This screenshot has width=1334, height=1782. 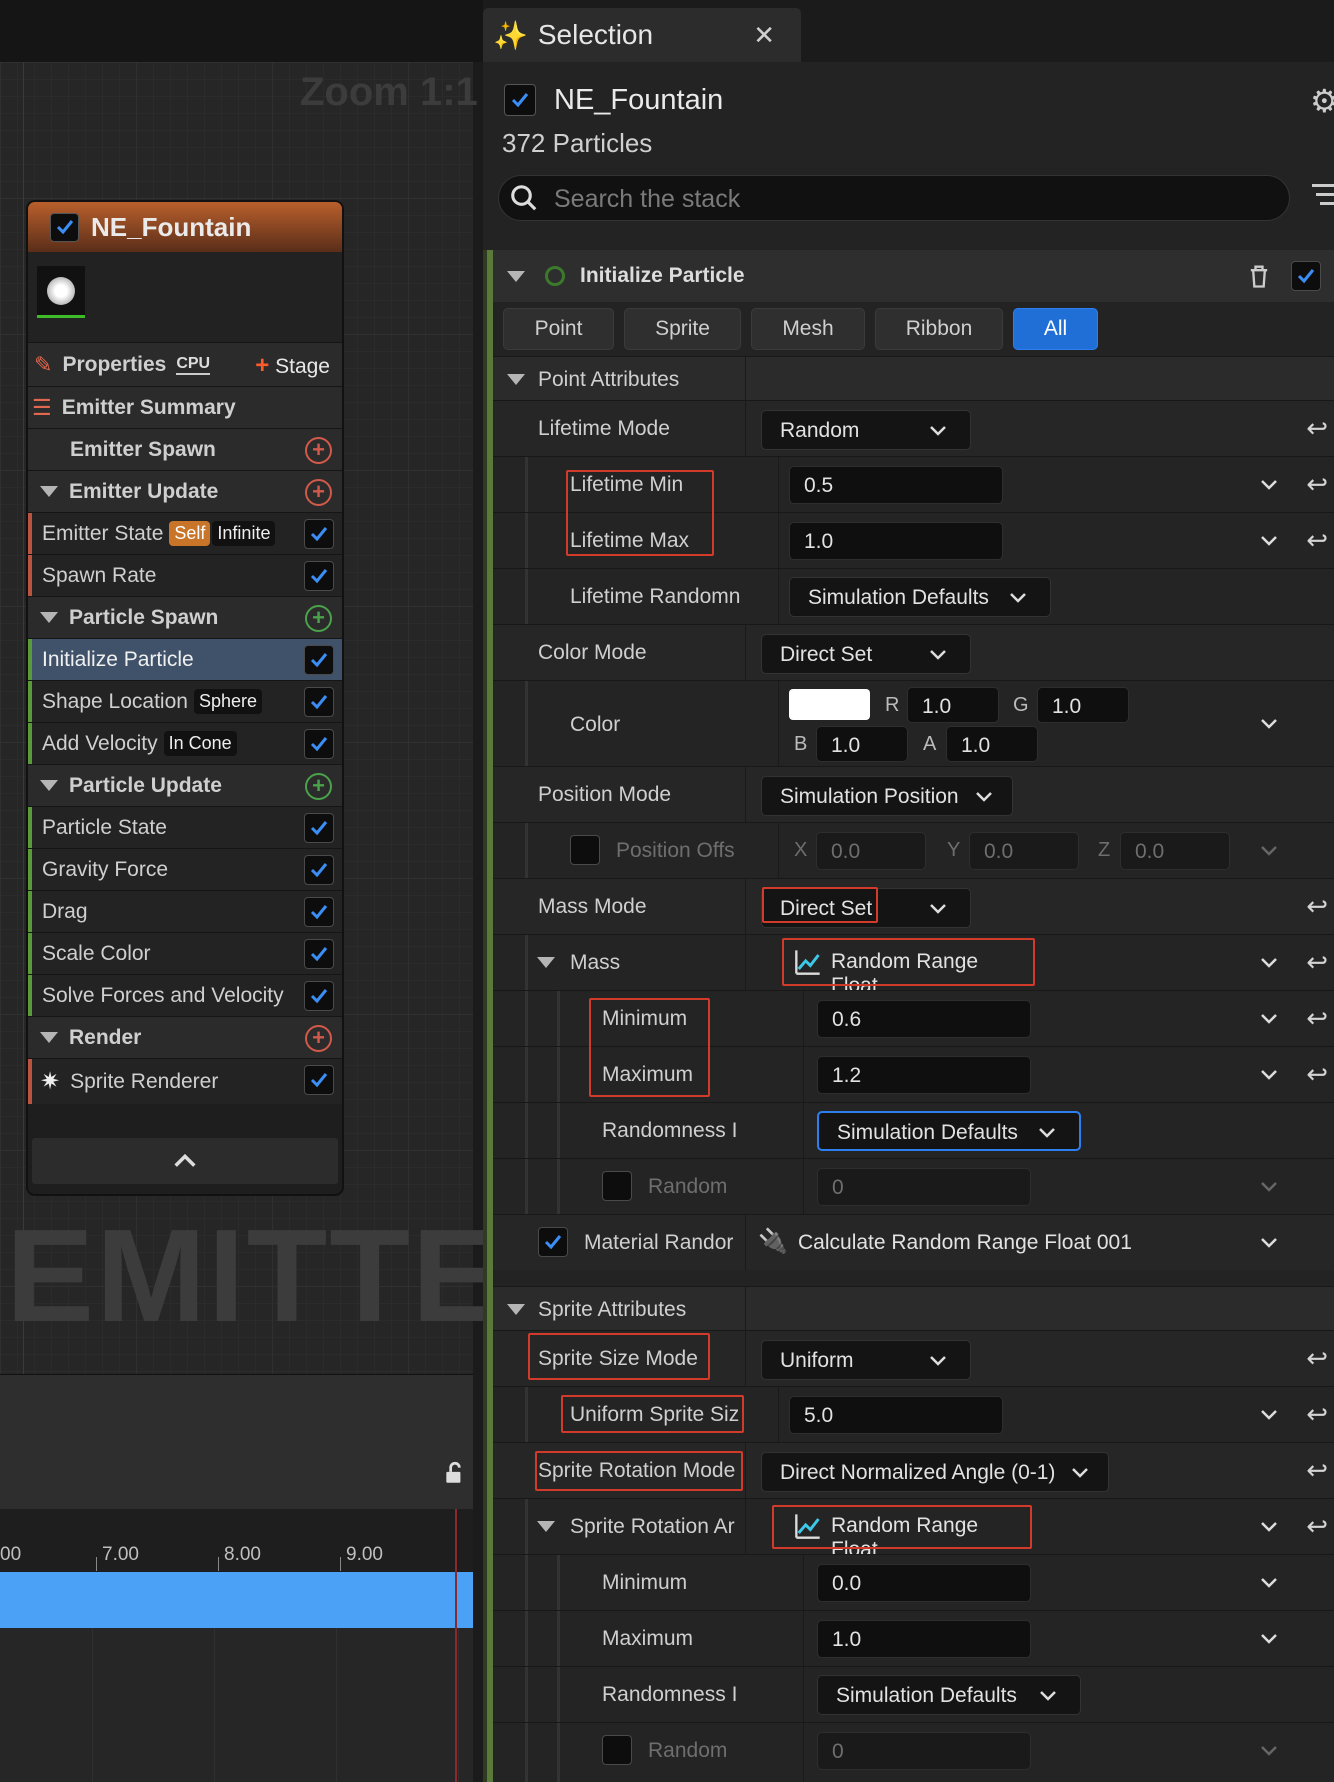 I want to click on shape-location-checkbox, so click(x=319, y=702).